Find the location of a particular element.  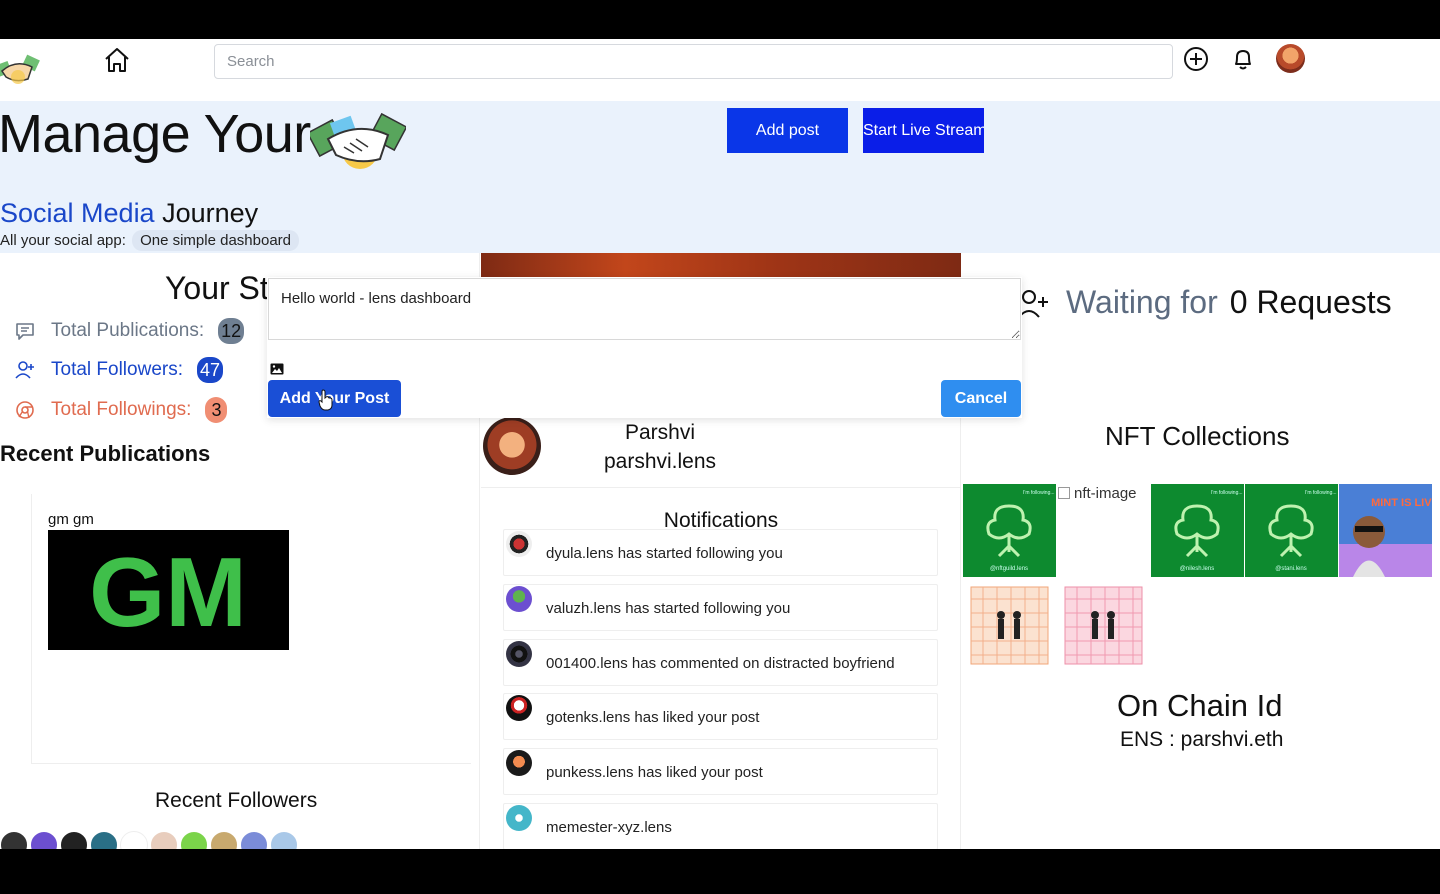

stat-label: Total Publications: is located at coordinates (128, 330).